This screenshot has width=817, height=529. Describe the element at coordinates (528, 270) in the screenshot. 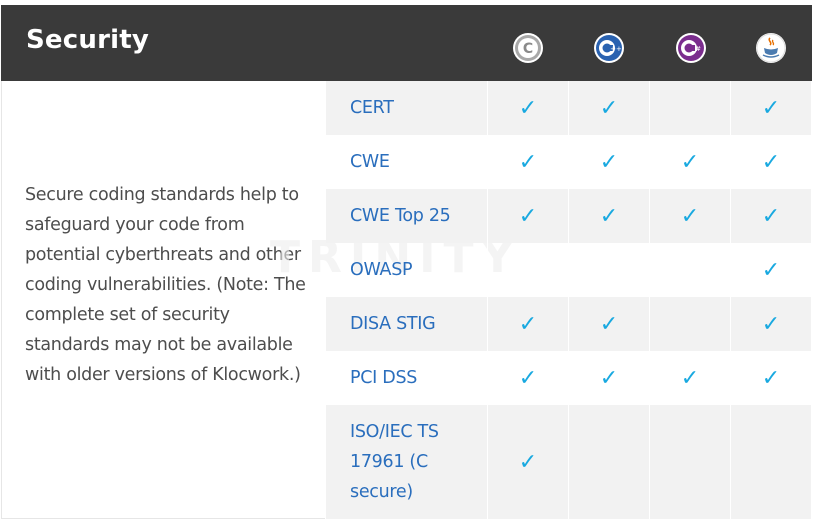

I see `c-support-cell` at that location.